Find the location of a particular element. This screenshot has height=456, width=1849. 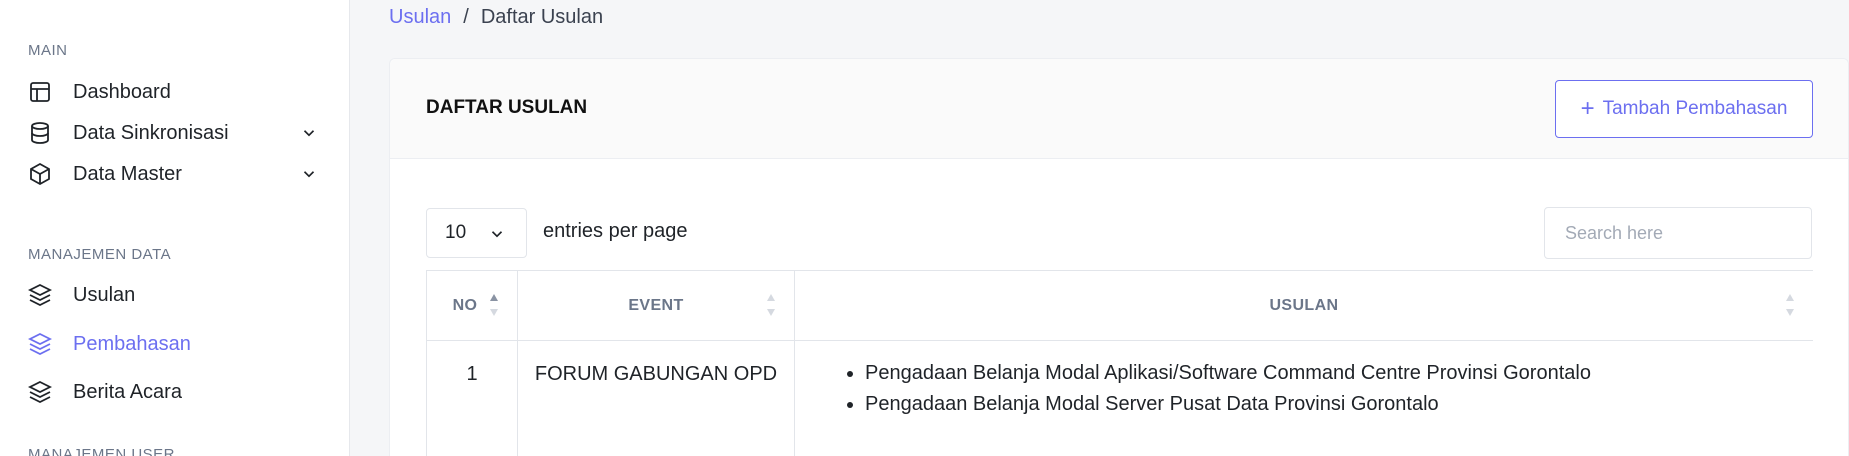

plus-icon: + is located at coordinates (1587, 108).